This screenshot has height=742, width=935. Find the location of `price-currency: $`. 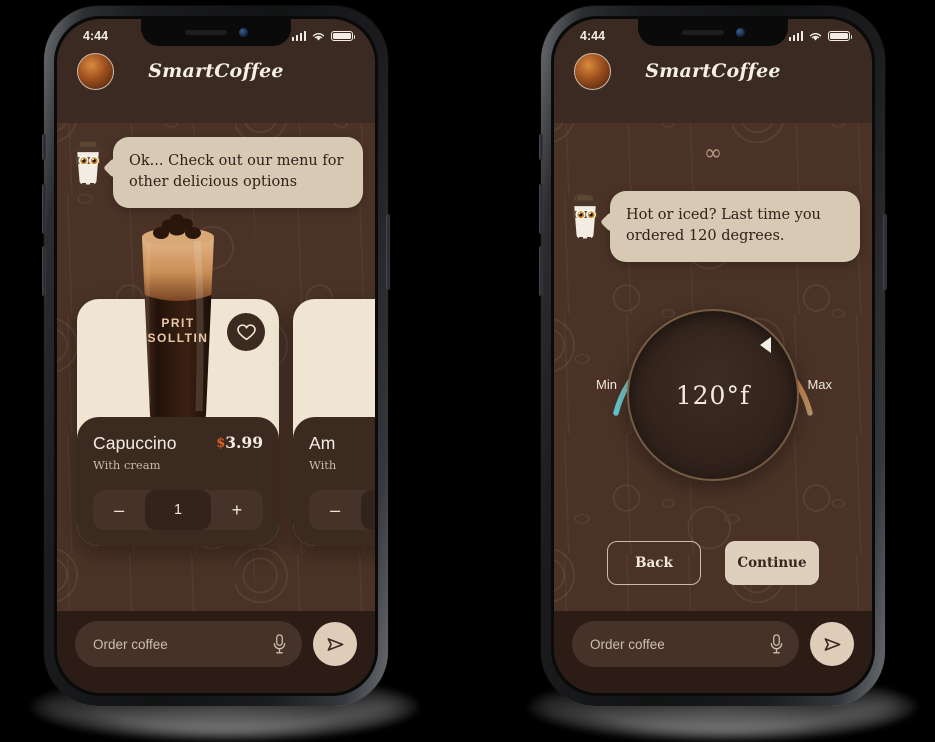

price-currency: $ is located at coordinates (221, 443).